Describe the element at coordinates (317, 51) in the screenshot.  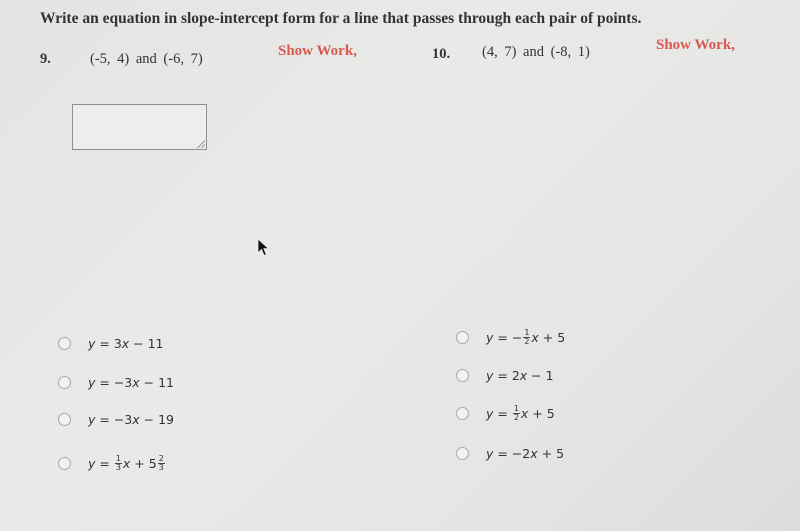
I see `question-9-show-work: Show Work,` at that location.